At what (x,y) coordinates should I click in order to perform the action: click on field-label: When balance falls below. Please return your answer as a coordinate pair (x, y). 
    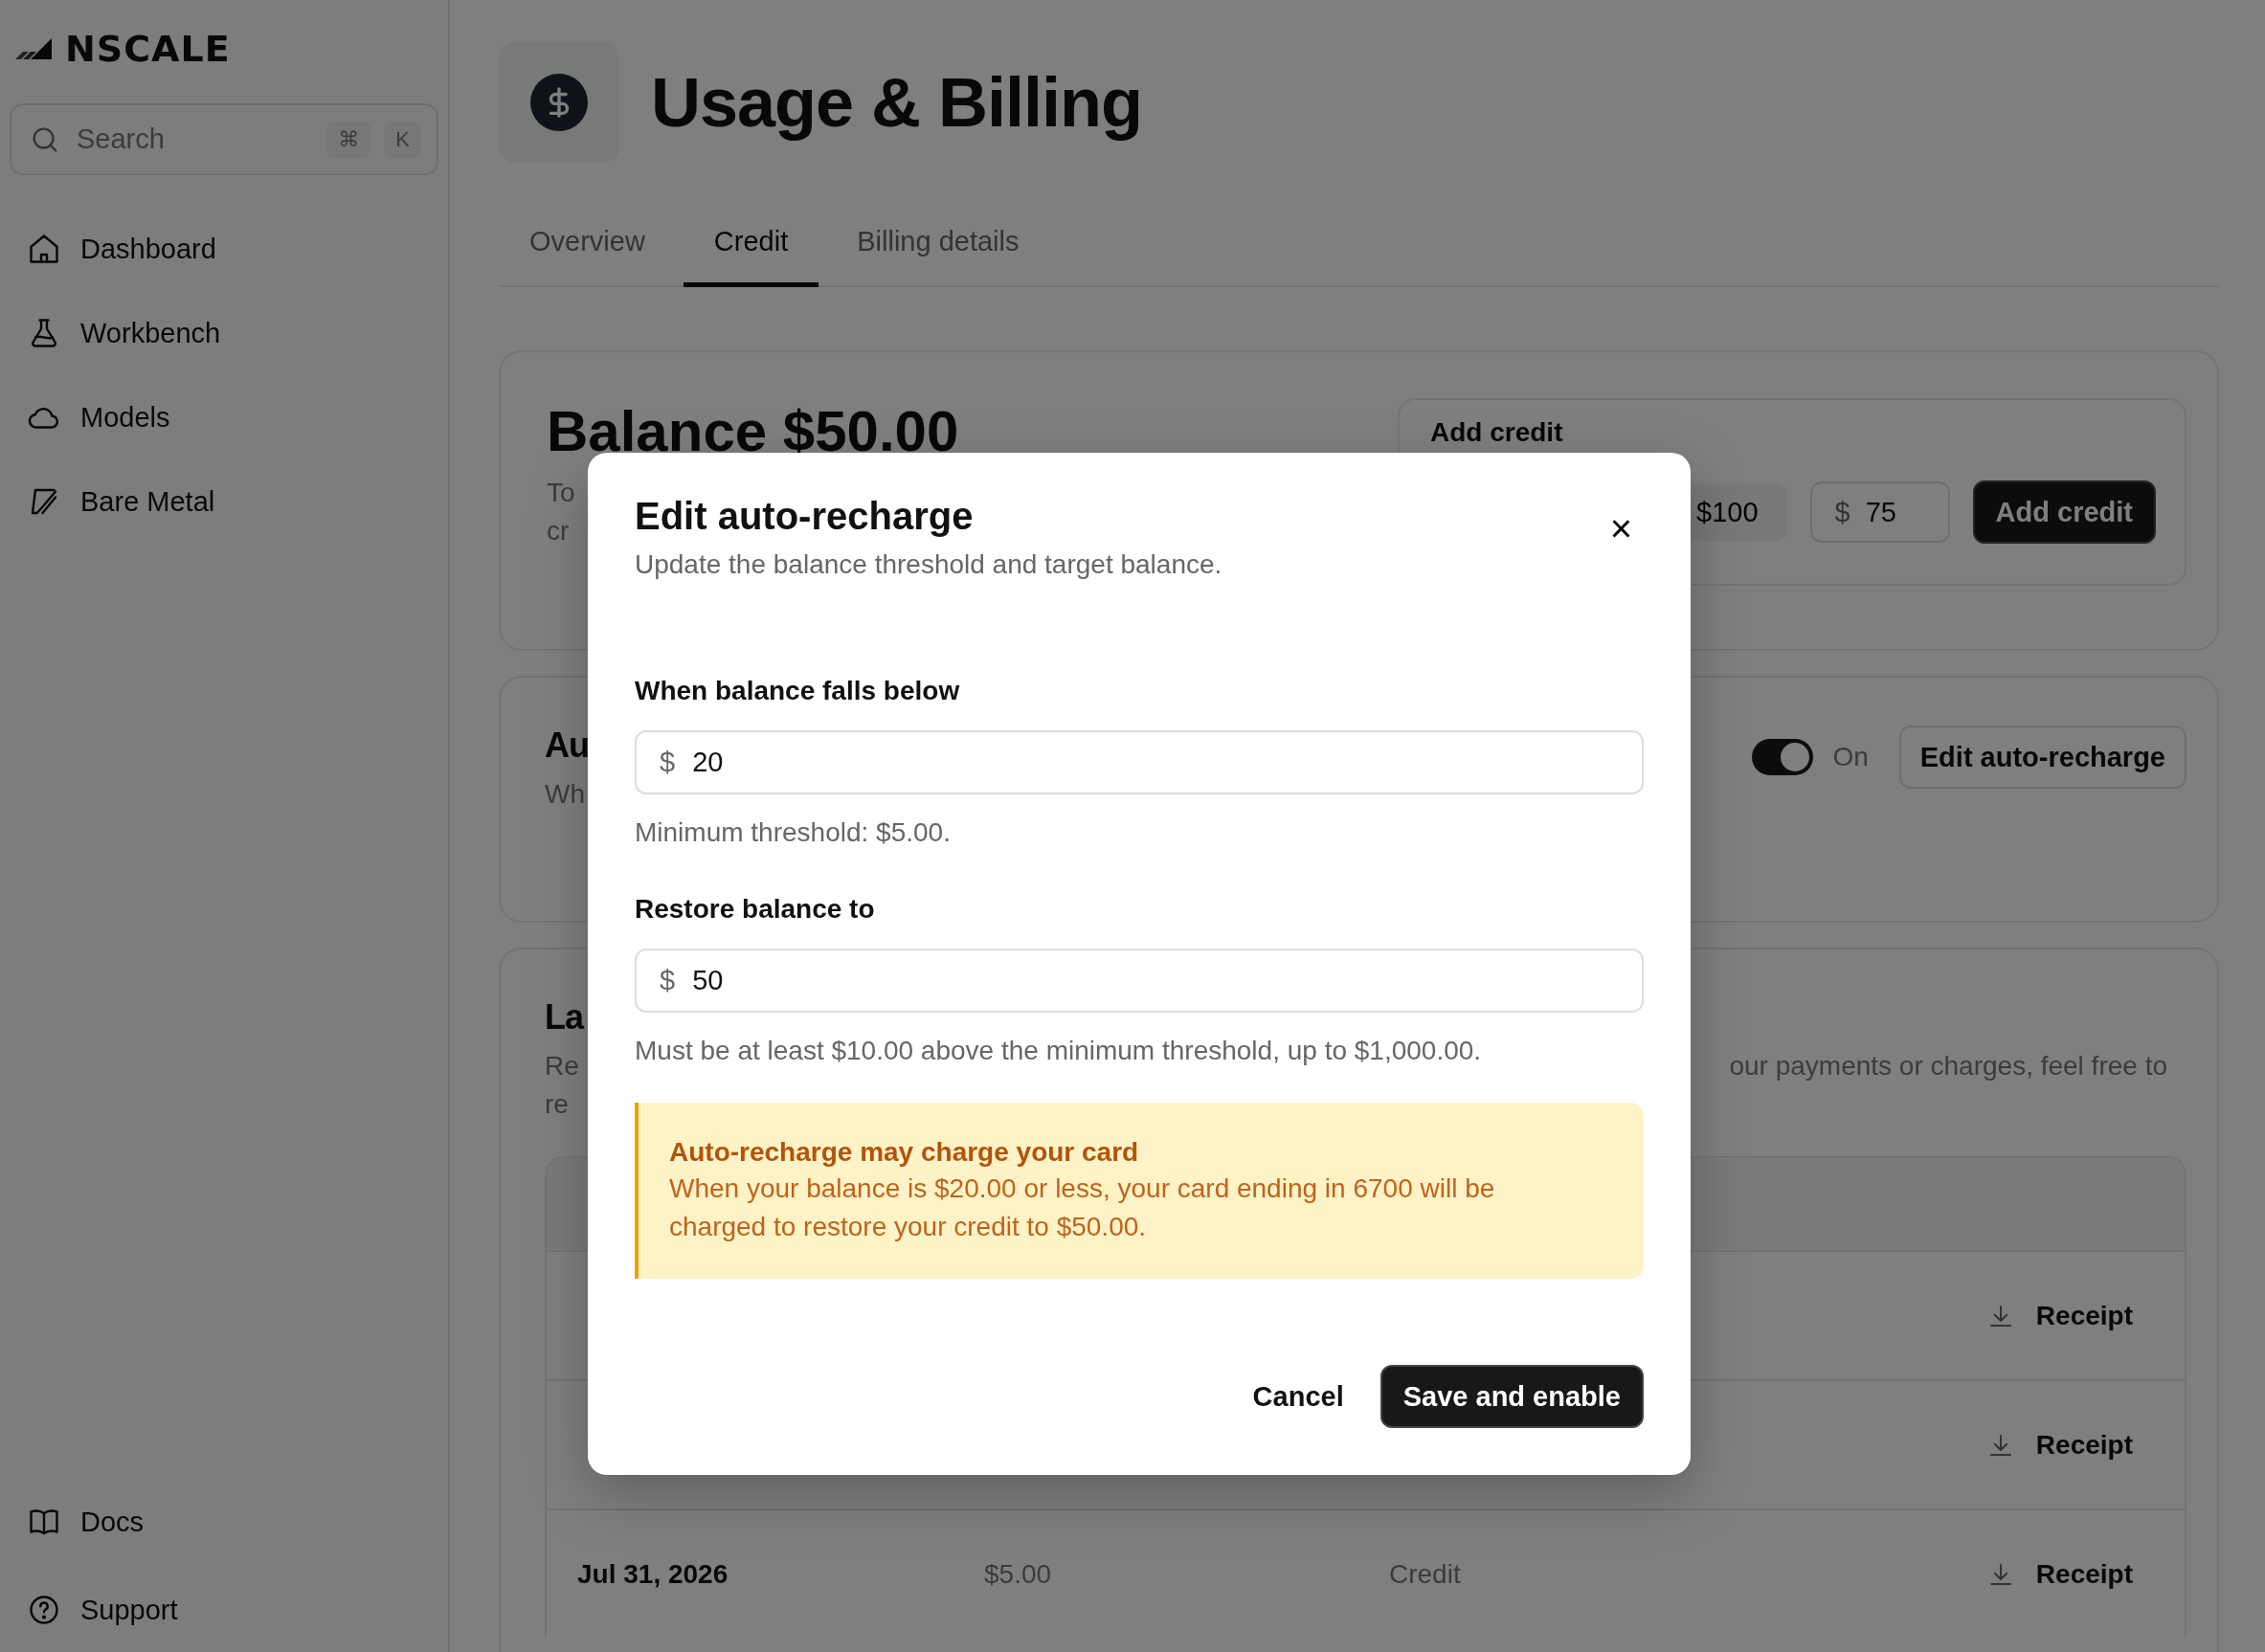
    Looking at the image, I should click on (798, 691).